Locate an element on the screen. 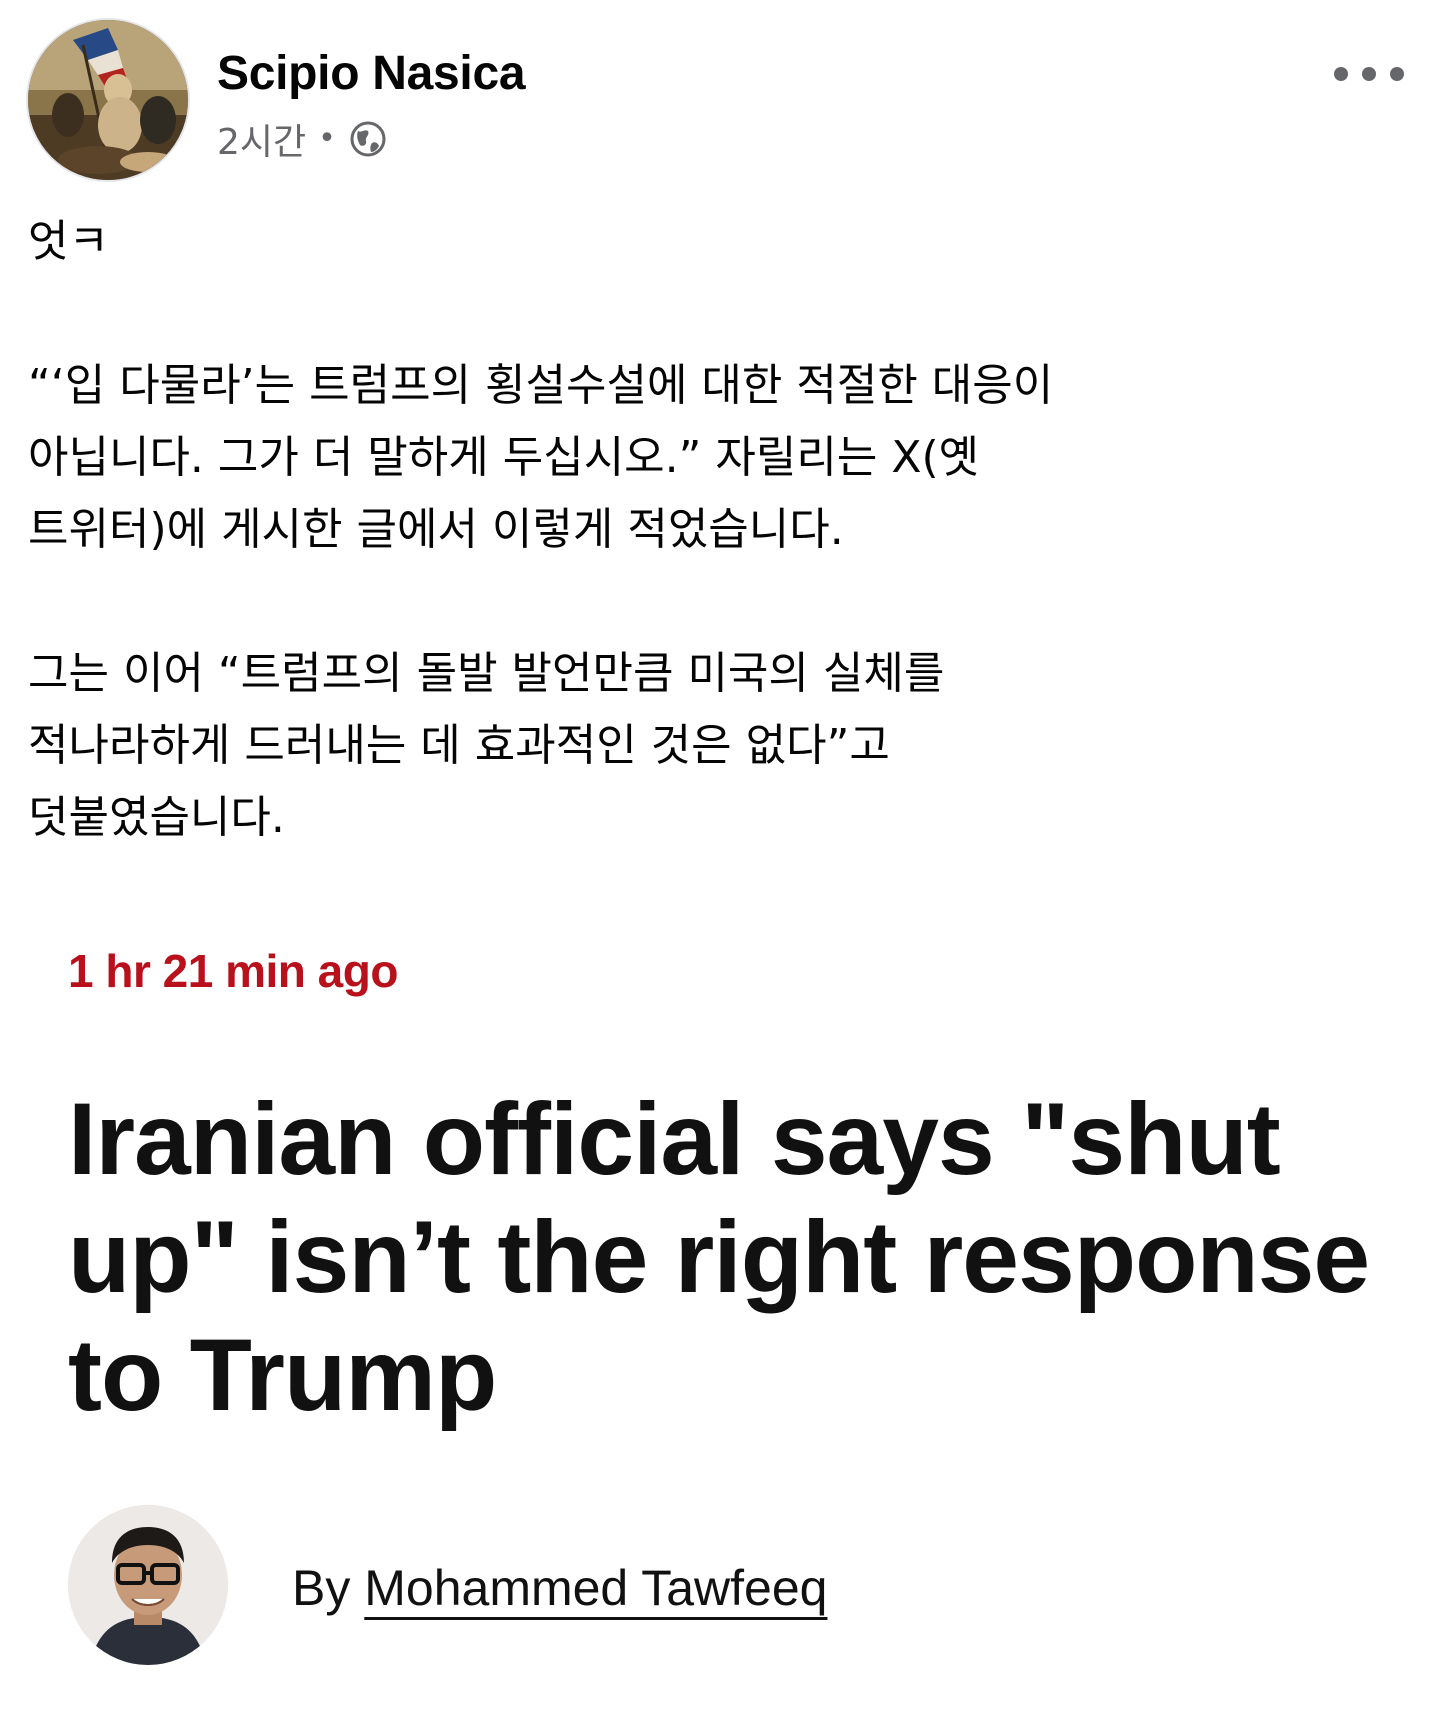 The height and width of the screenshot is (1713, 1440). author-photo is located at coordinates (148, 1585).